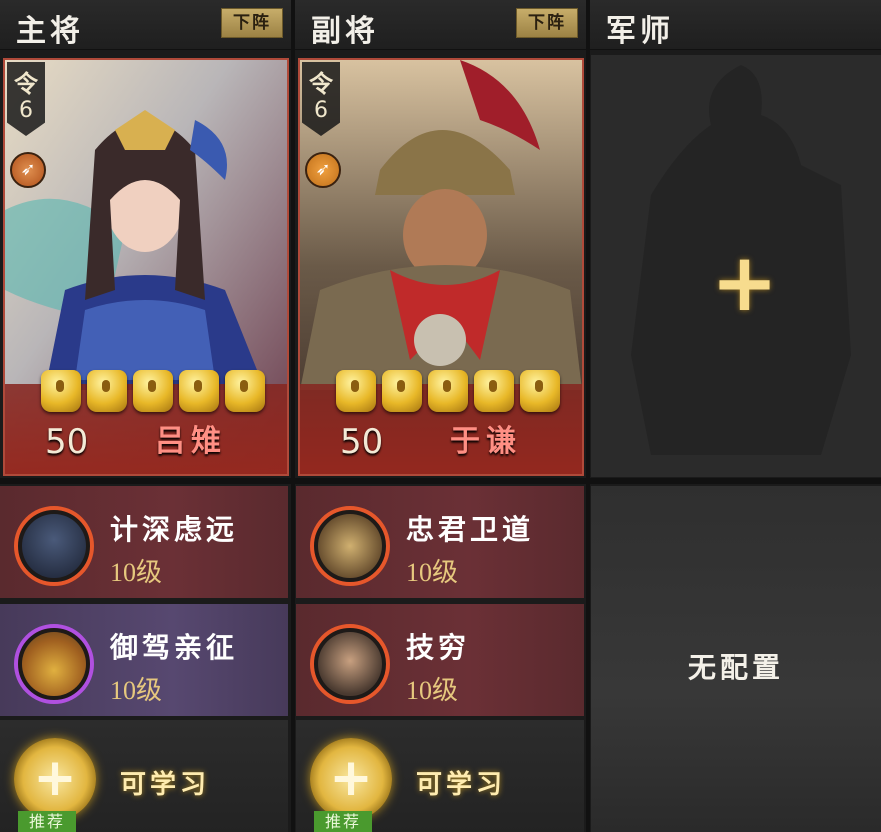 The width and height of the screenshot is (881, 832). I want to click on skill-name: 忠君卫道, so click(470, 529).